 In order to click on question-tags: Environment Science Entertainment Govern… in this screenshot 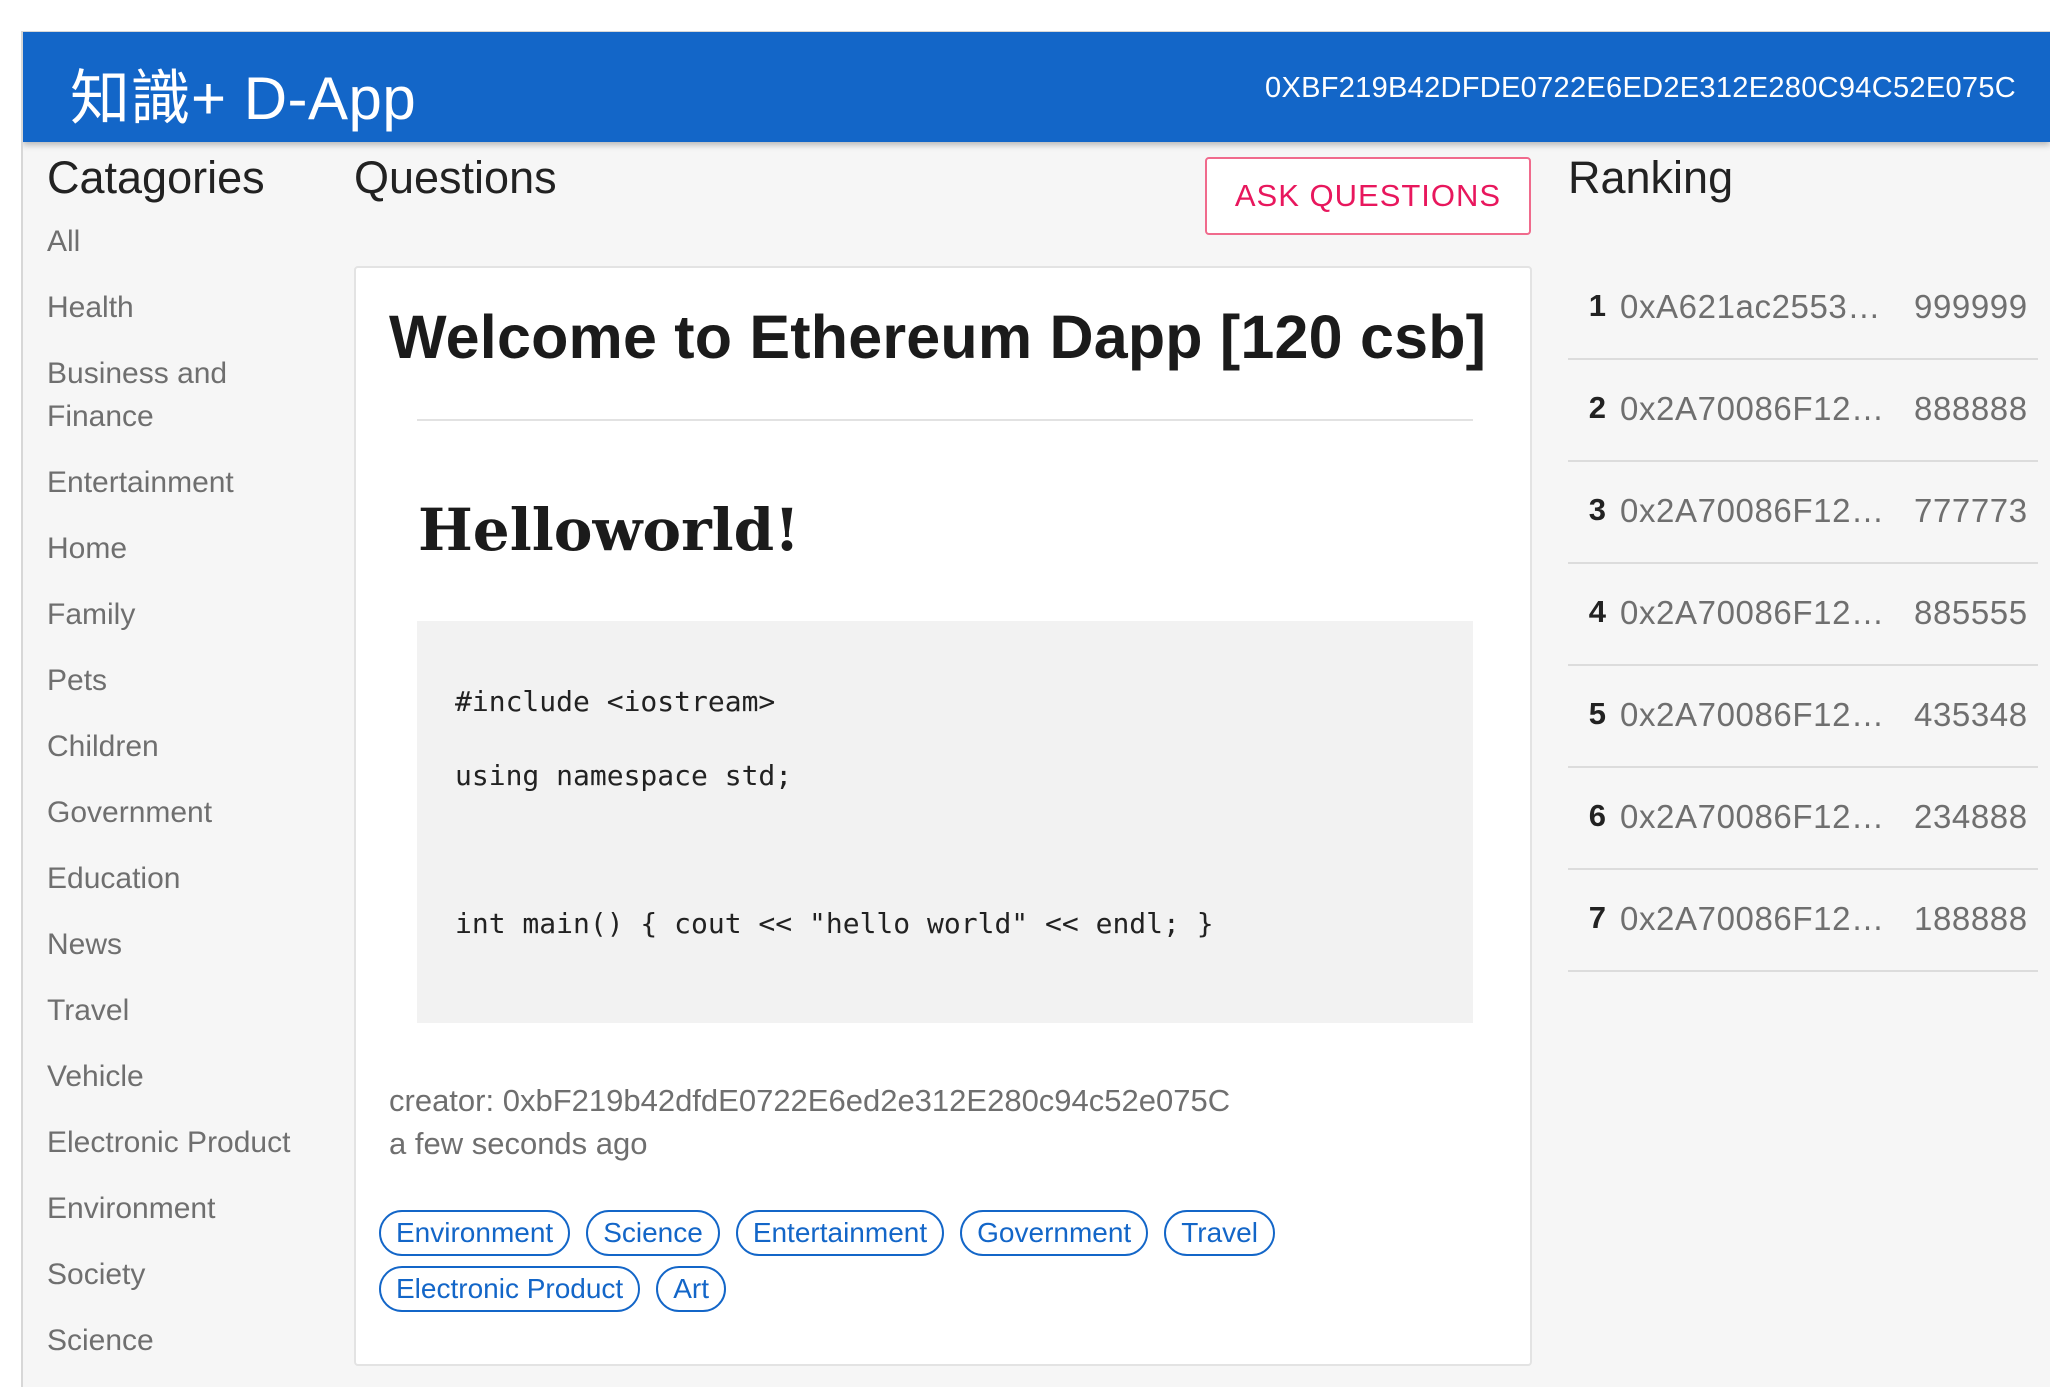, I will do `click(879, 1261)`.